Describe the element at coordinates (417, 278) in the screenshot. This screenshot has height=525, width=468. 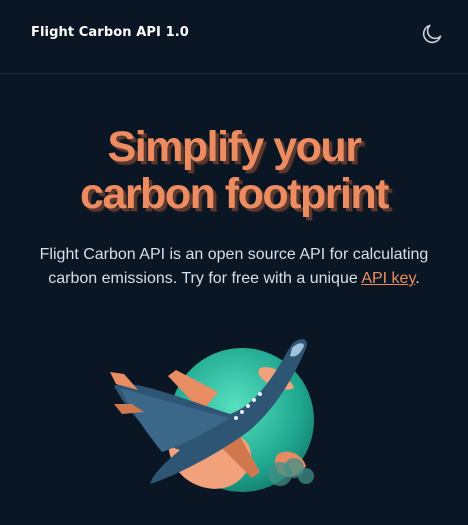
I see `description-period: .` at that location.